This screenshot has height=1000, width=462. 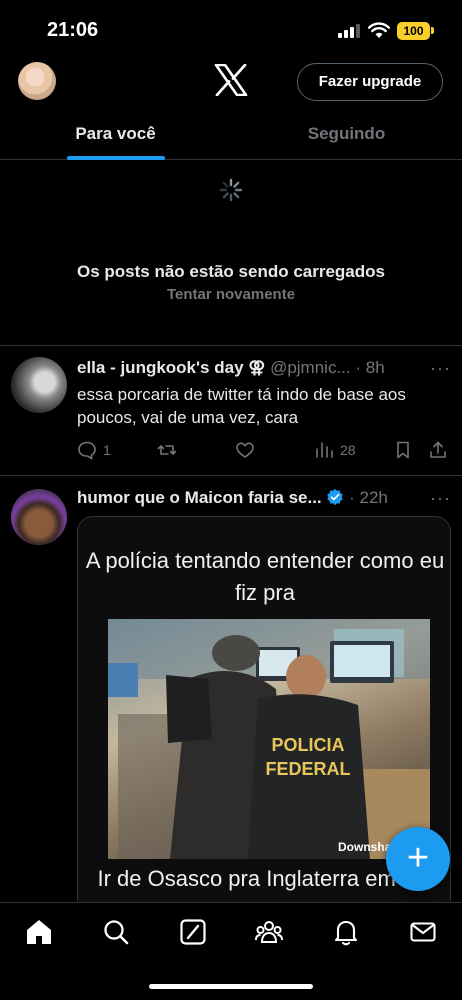 I want to click on status-time: 21:06, so click(x=73, y=30).